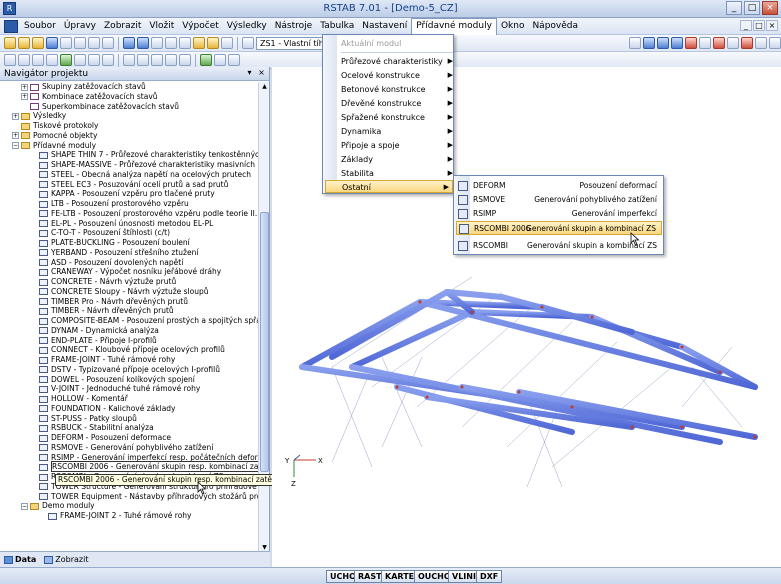  Describe the element at coordinates (11, 26) in the screenshot. I see `document-icon` at that location.